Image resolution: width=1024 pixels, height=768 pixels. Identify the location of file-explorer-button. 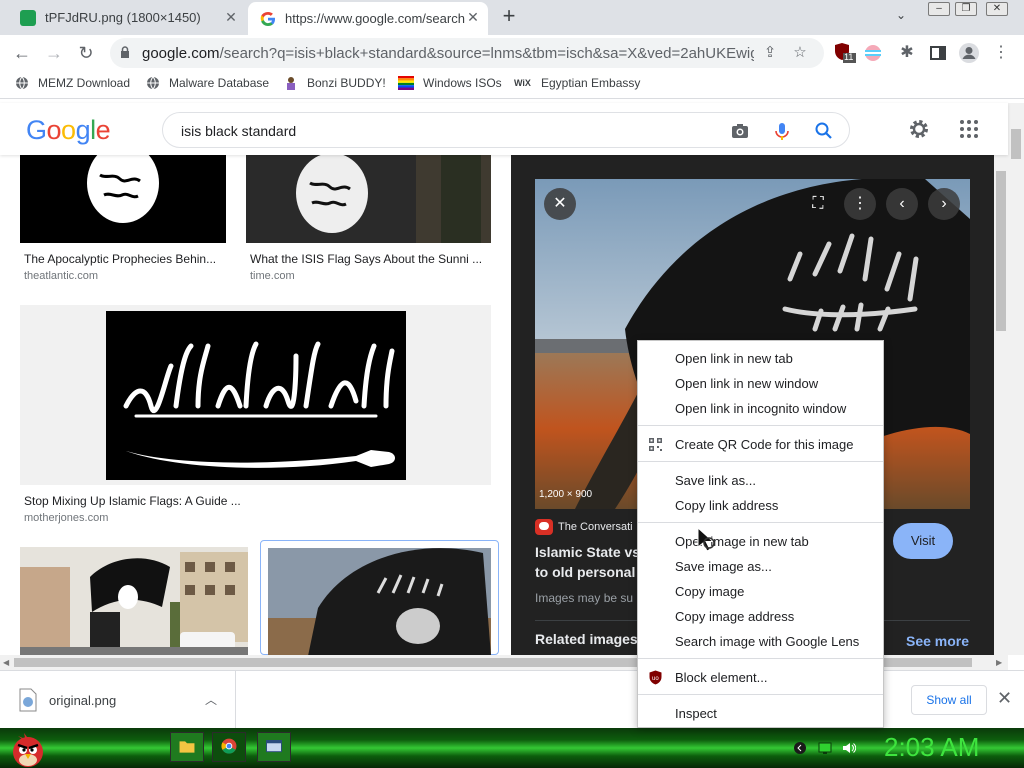
(187, 747).